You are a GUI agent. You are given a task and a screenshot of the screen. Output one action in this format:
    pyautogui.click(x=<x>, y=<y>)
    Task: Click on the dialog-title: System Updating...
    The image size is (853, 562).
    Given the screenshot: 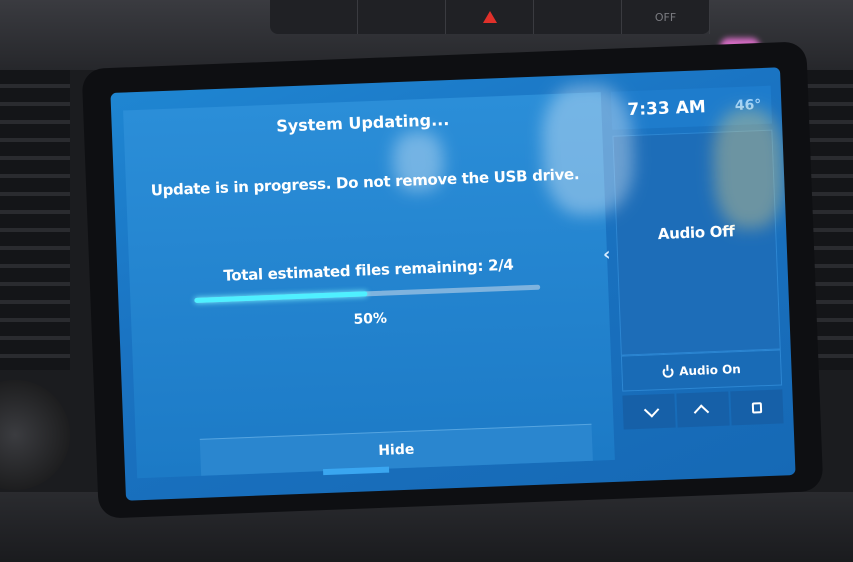 What is the action you would take?
    pyautogui.click(x=362, y=123)
    